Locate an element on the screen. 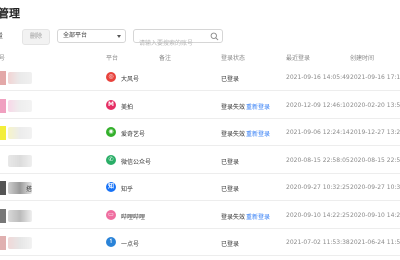 The height and width of the screenshot is (260, 400). created-time: 2021-09-16 17:19 is located at coordinates (375, 77).